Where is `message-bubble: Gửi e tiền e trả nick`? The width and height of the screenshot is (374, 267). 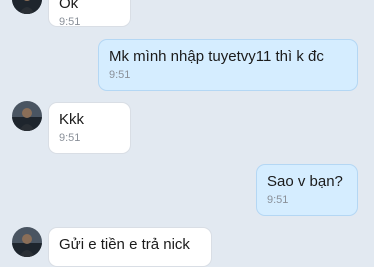 message-bubble: Gửi e tiền e trả nick is located at coordinates (130, 247).